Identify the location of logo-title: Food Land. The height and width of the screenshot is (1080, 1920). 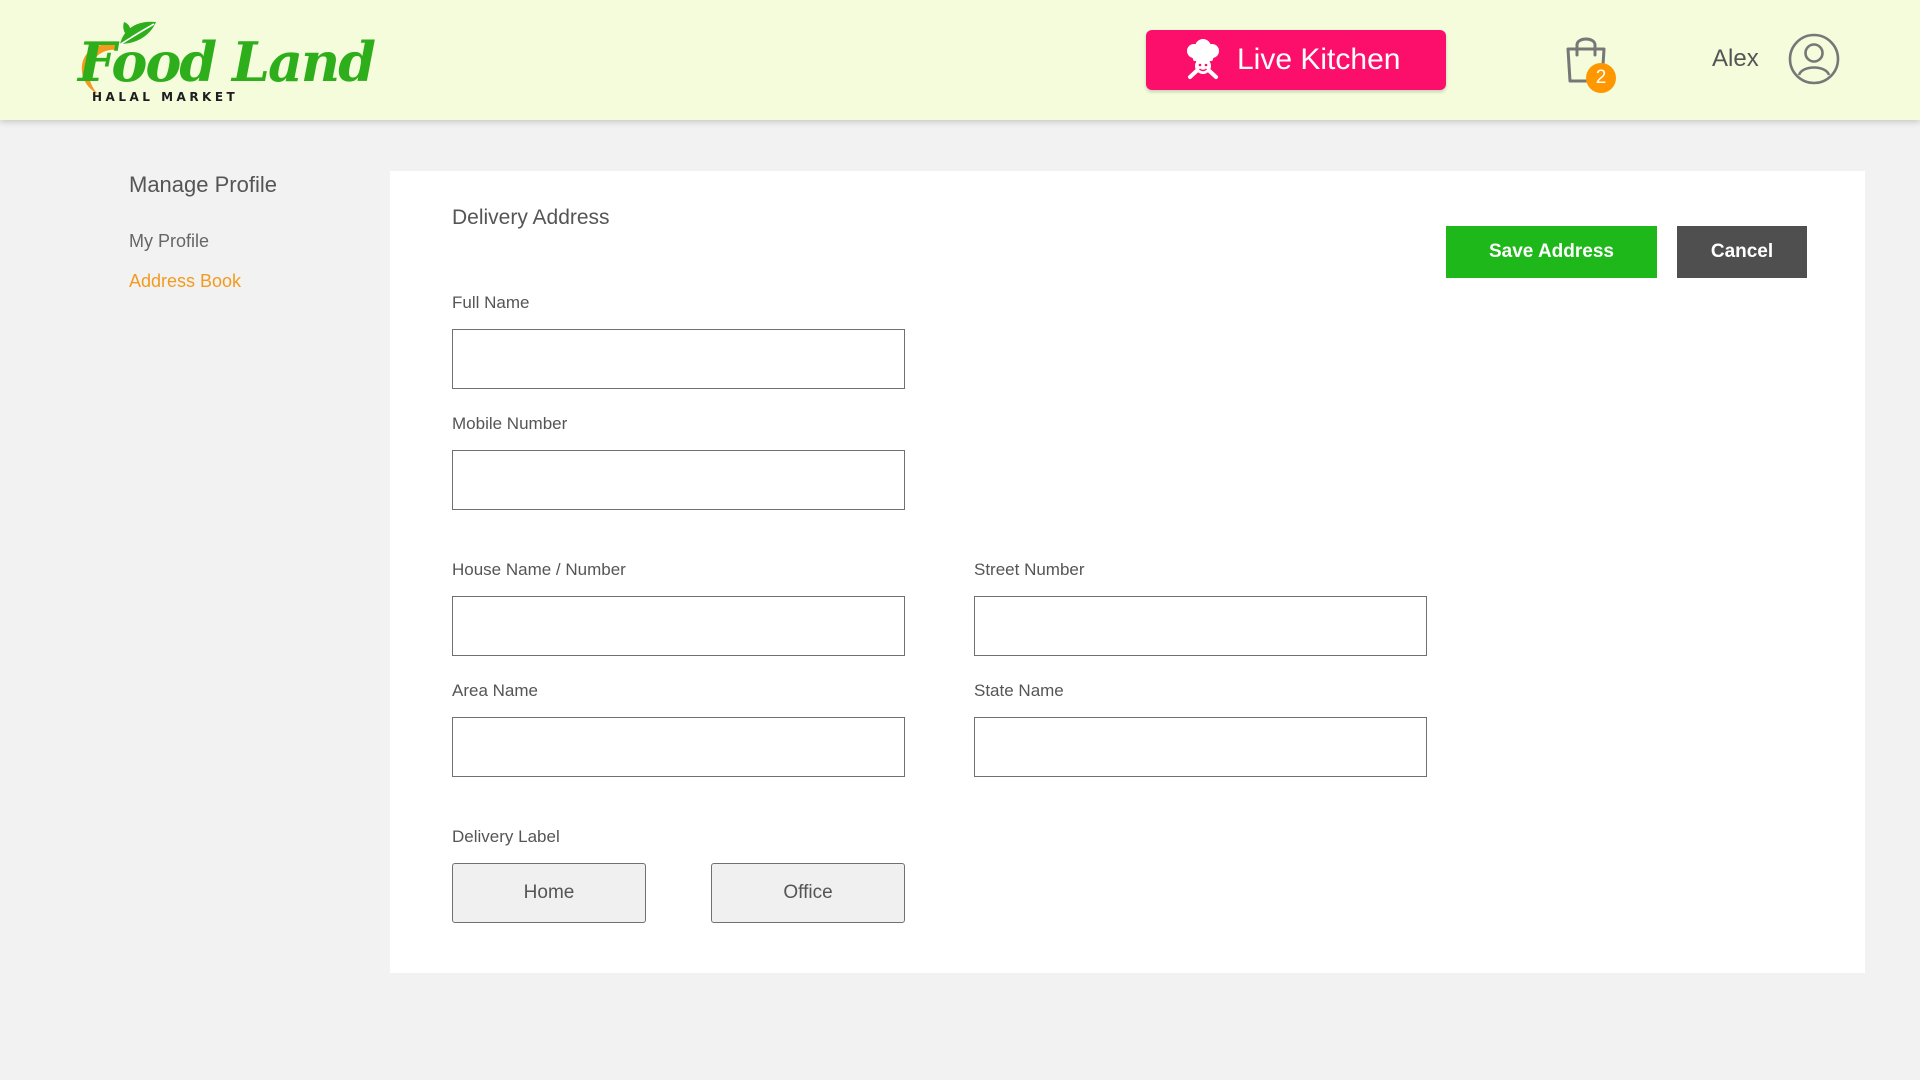
(227, 62).